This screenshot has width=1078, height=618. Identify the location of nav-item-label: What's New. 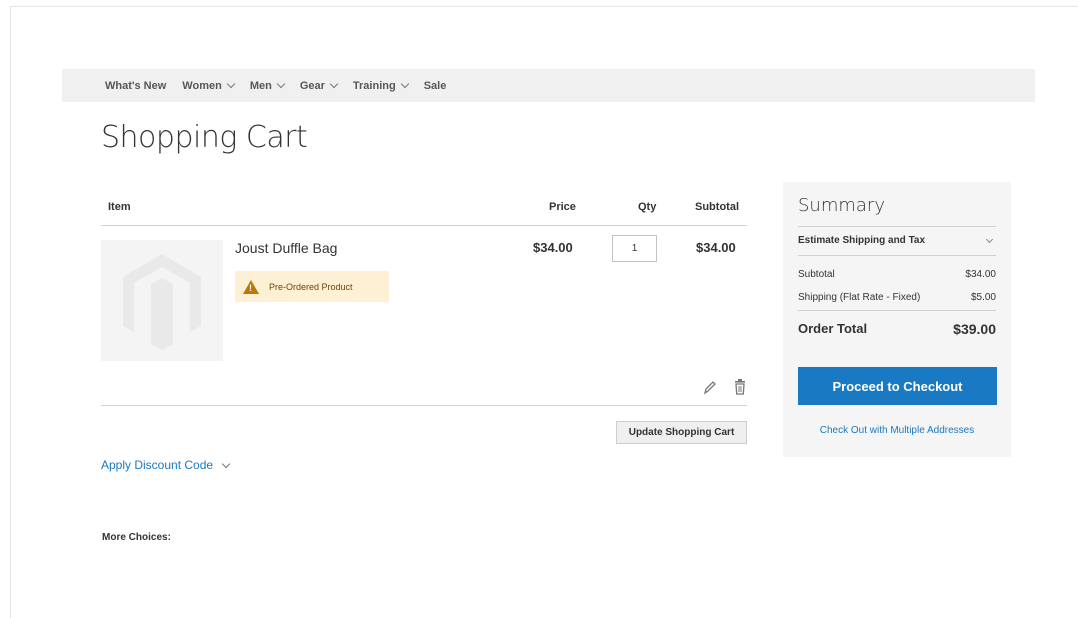
(136, 85).